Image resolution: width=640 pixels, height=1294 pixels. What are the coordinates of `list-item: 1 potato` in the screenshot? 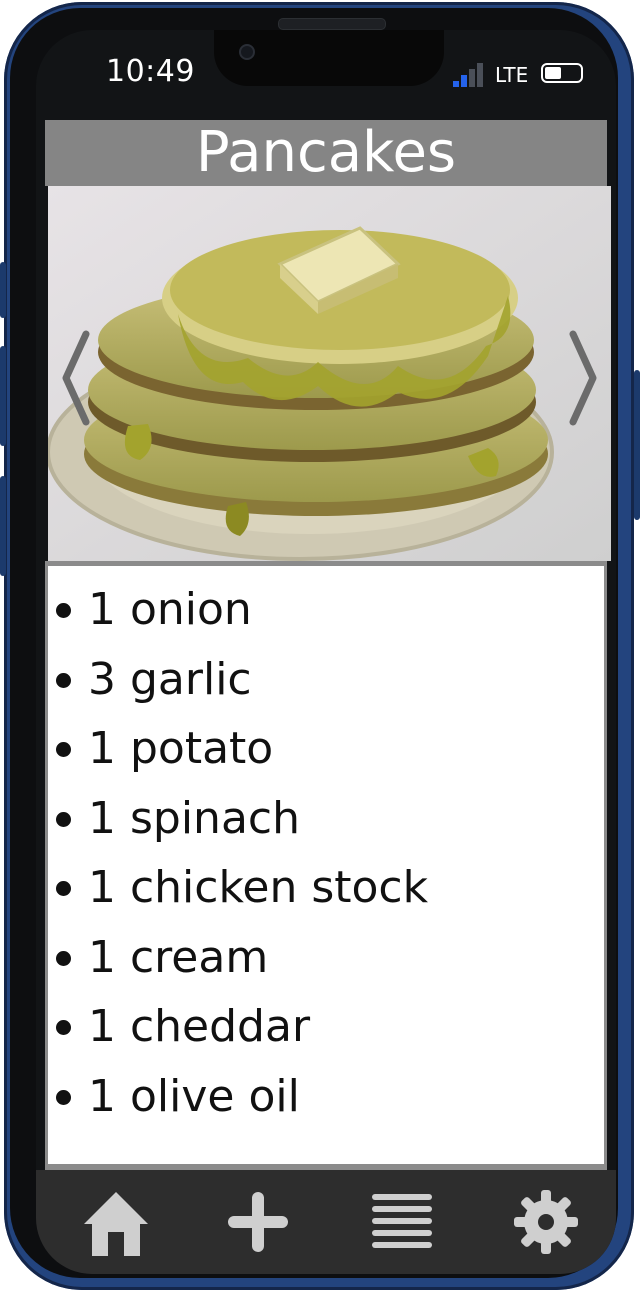 It's located at (326, 754).